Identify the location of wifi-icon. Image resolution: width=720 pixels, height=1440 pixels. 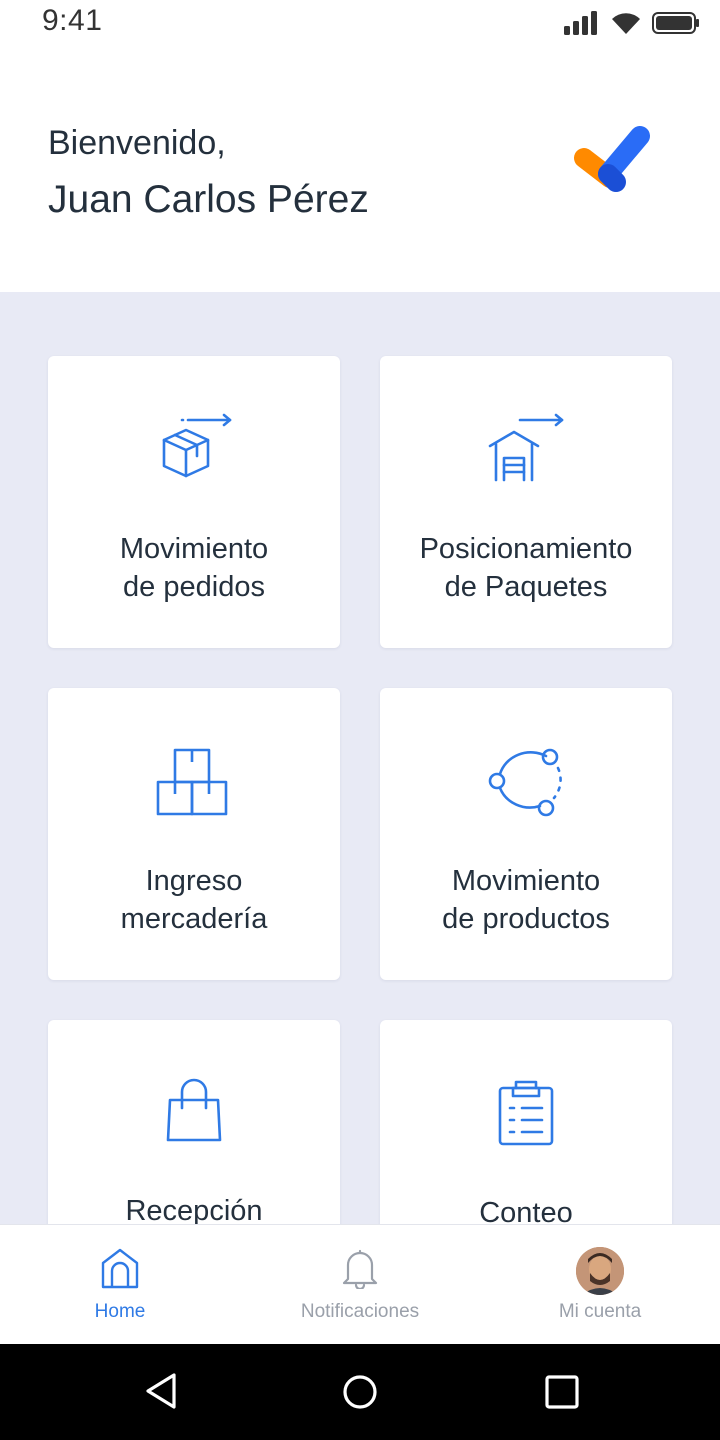
(626, 23).